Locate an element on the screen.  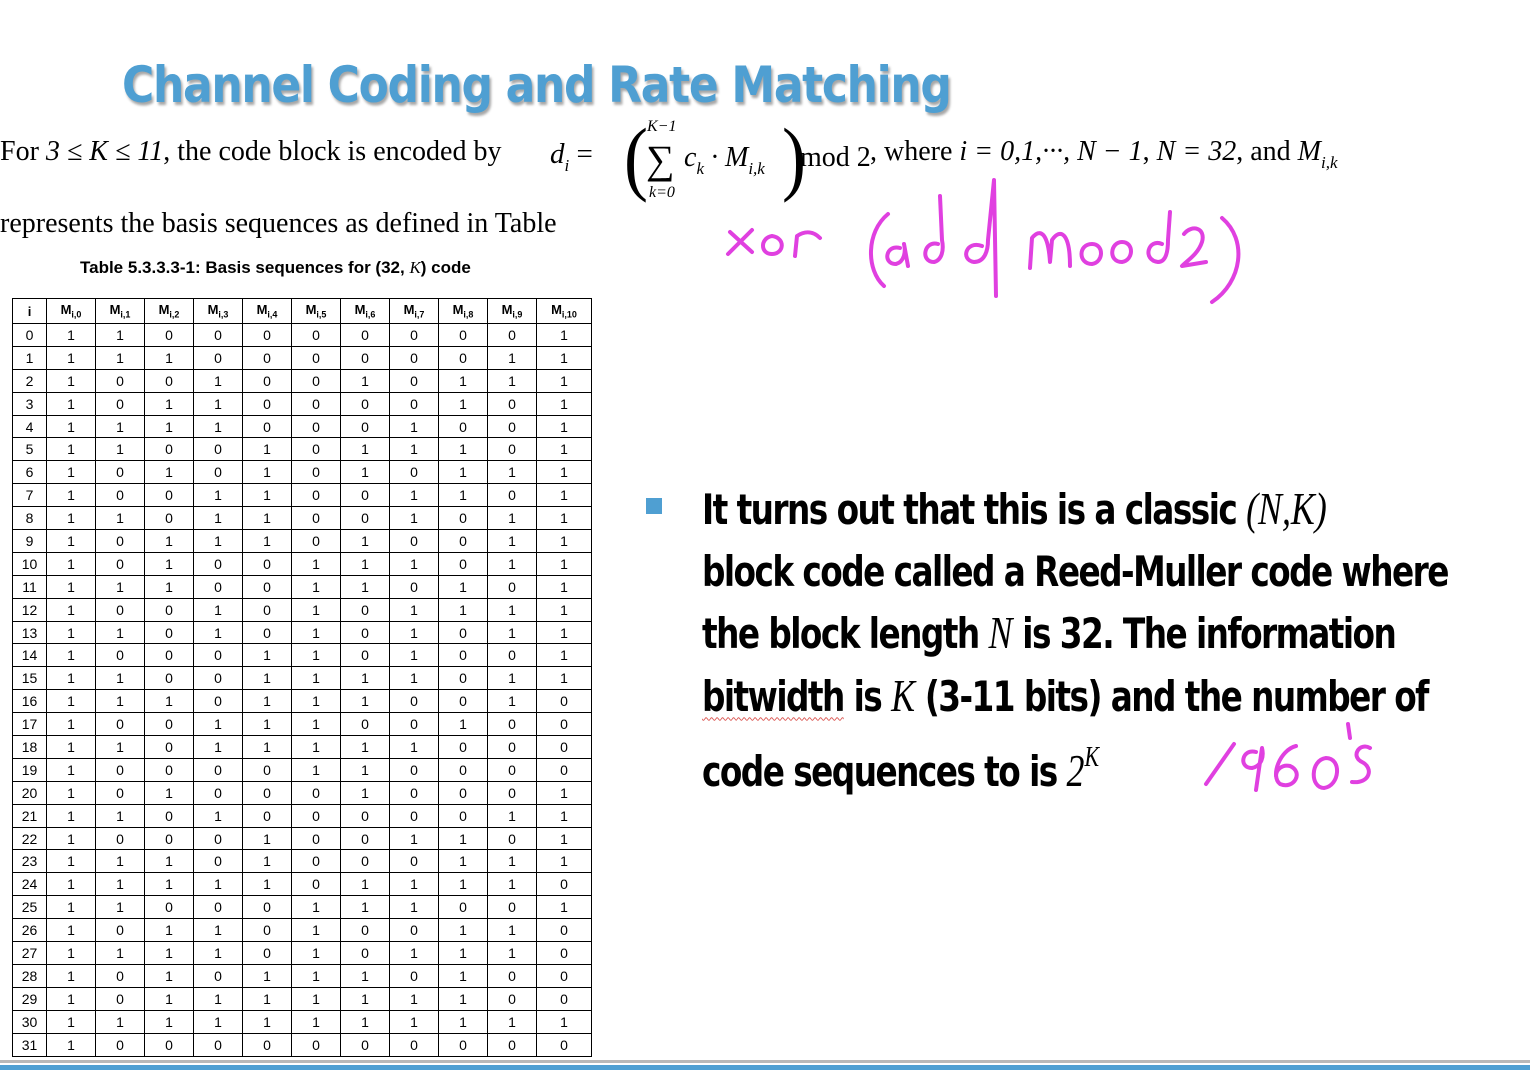
table-row: 13 1 1 0 1 0 1 0 1 0 1 1 is located at coordinates (302, 632).